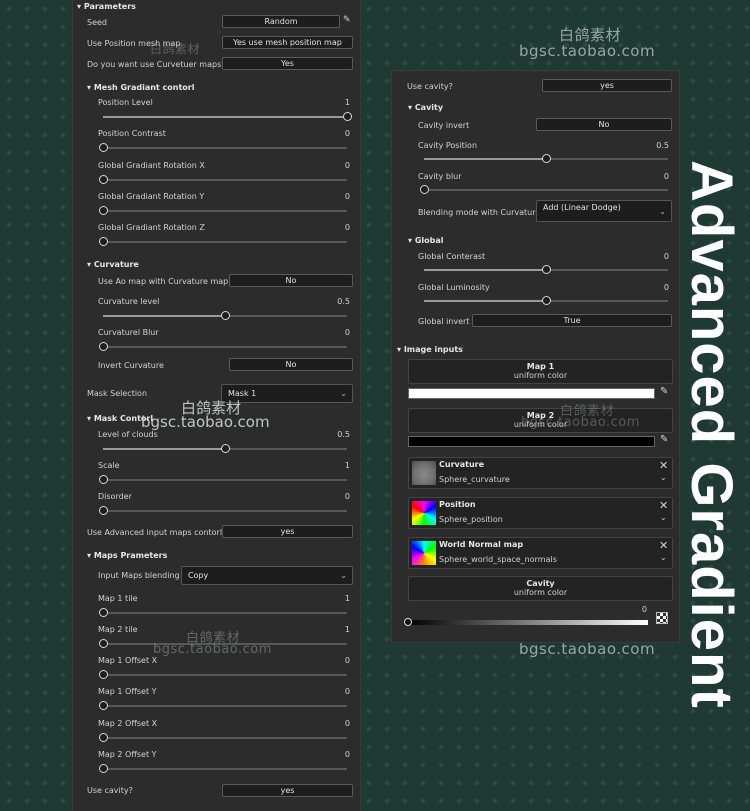 The height and width of the screenshot is (811, 750). I want to click on curvature-blur-slider, so click(222, 346).